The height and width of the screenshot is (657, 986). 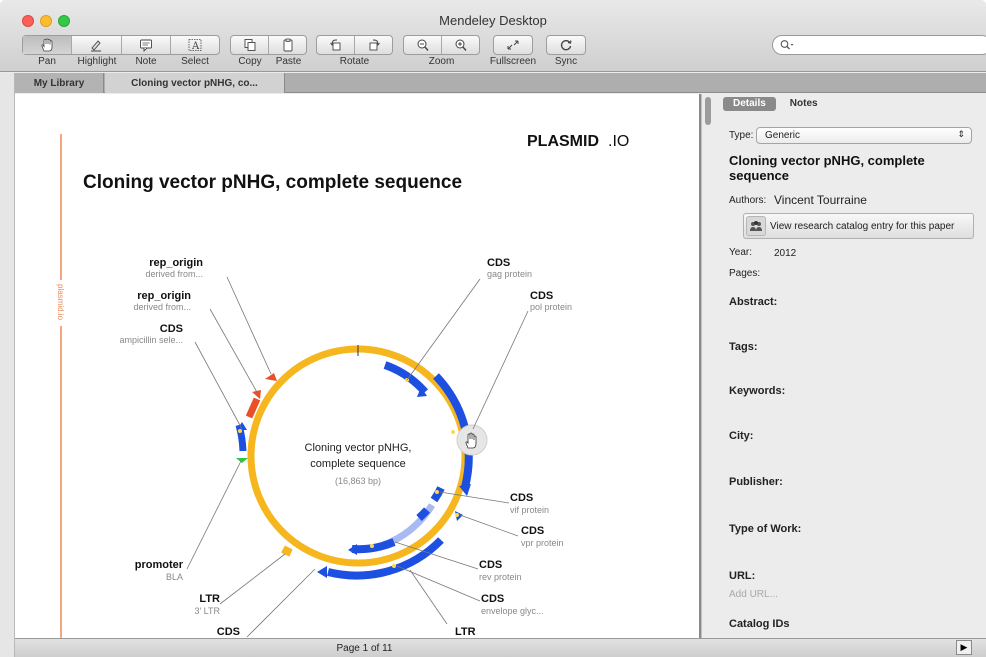 I want to click on clipboard-group, so click(x=268, y=45).